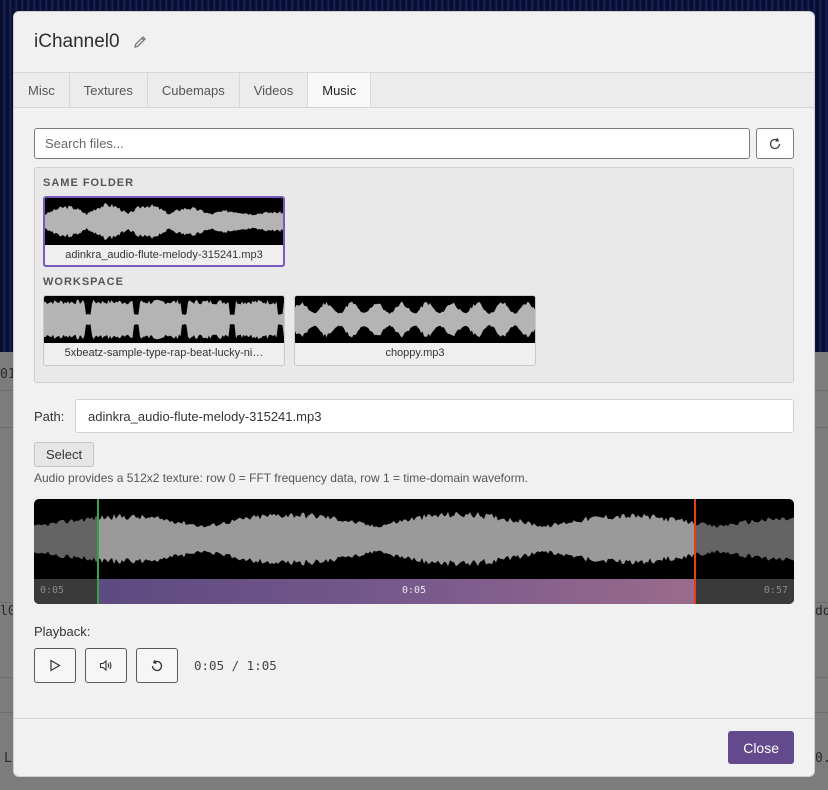 This screenshot has width=828, height=790. I want to click on time-current: 0:05, so click(414, 590).